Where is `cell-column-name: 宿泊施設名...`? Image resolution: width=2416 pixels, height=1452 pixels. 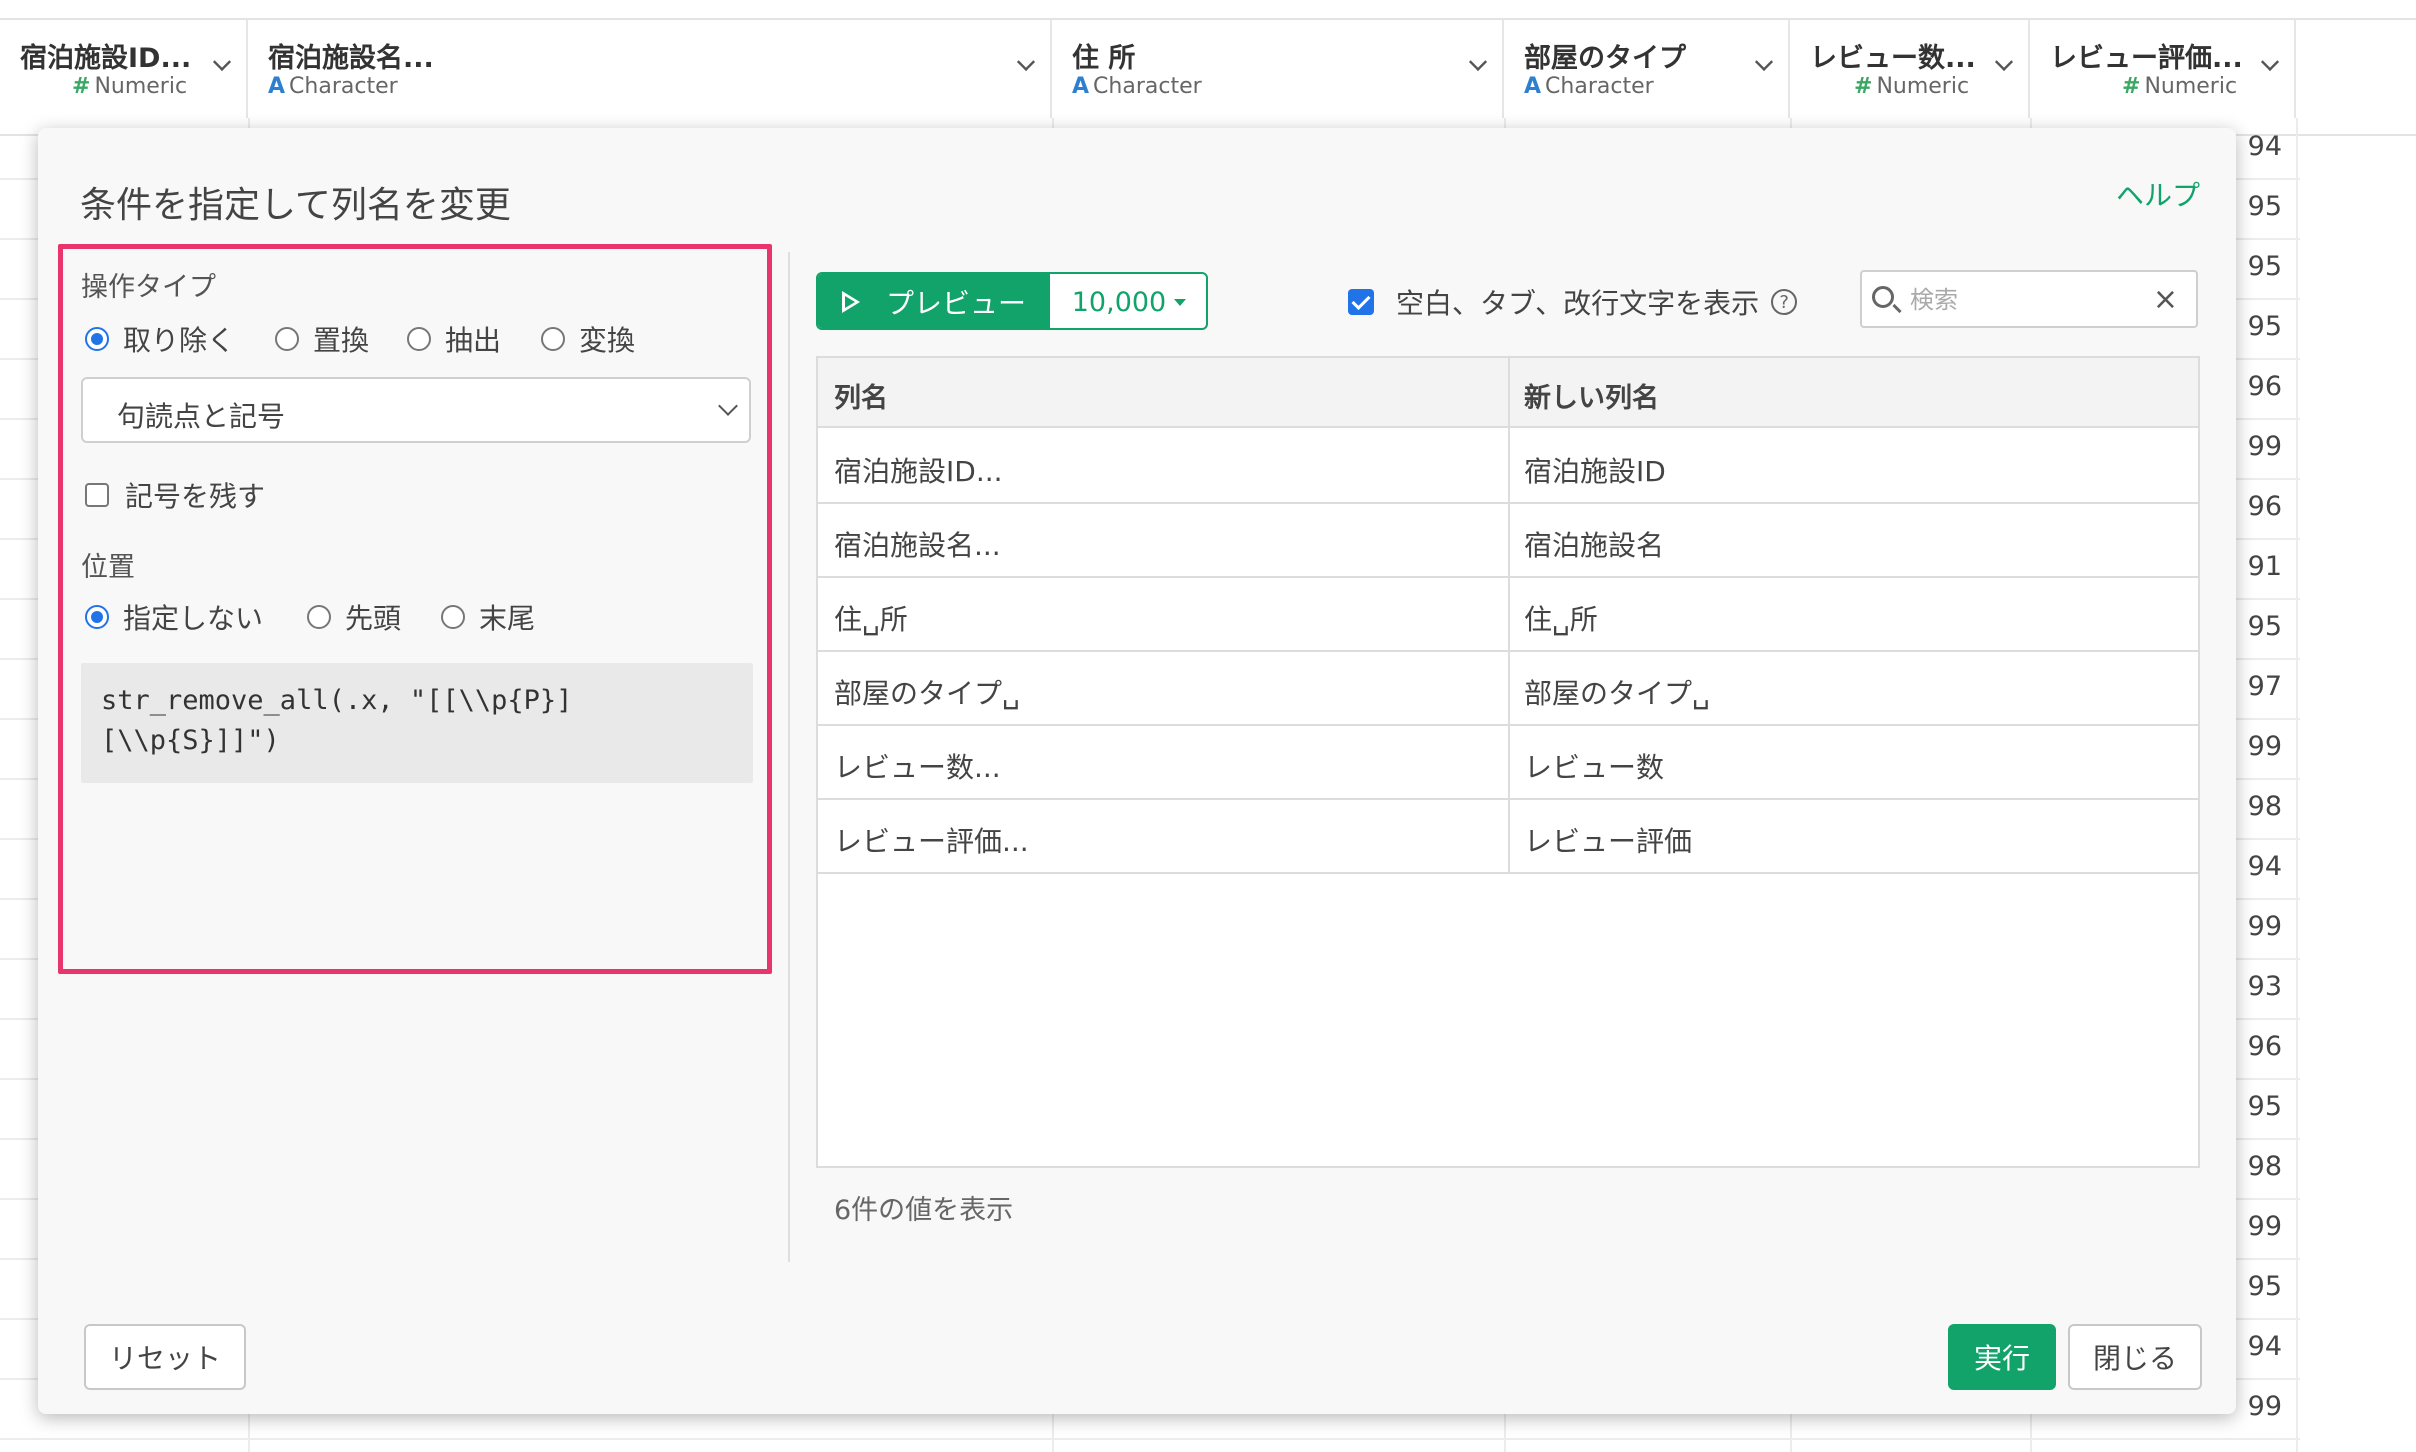 cell-column-name: 宿泊施設名... is located at coordinates (917, 545).